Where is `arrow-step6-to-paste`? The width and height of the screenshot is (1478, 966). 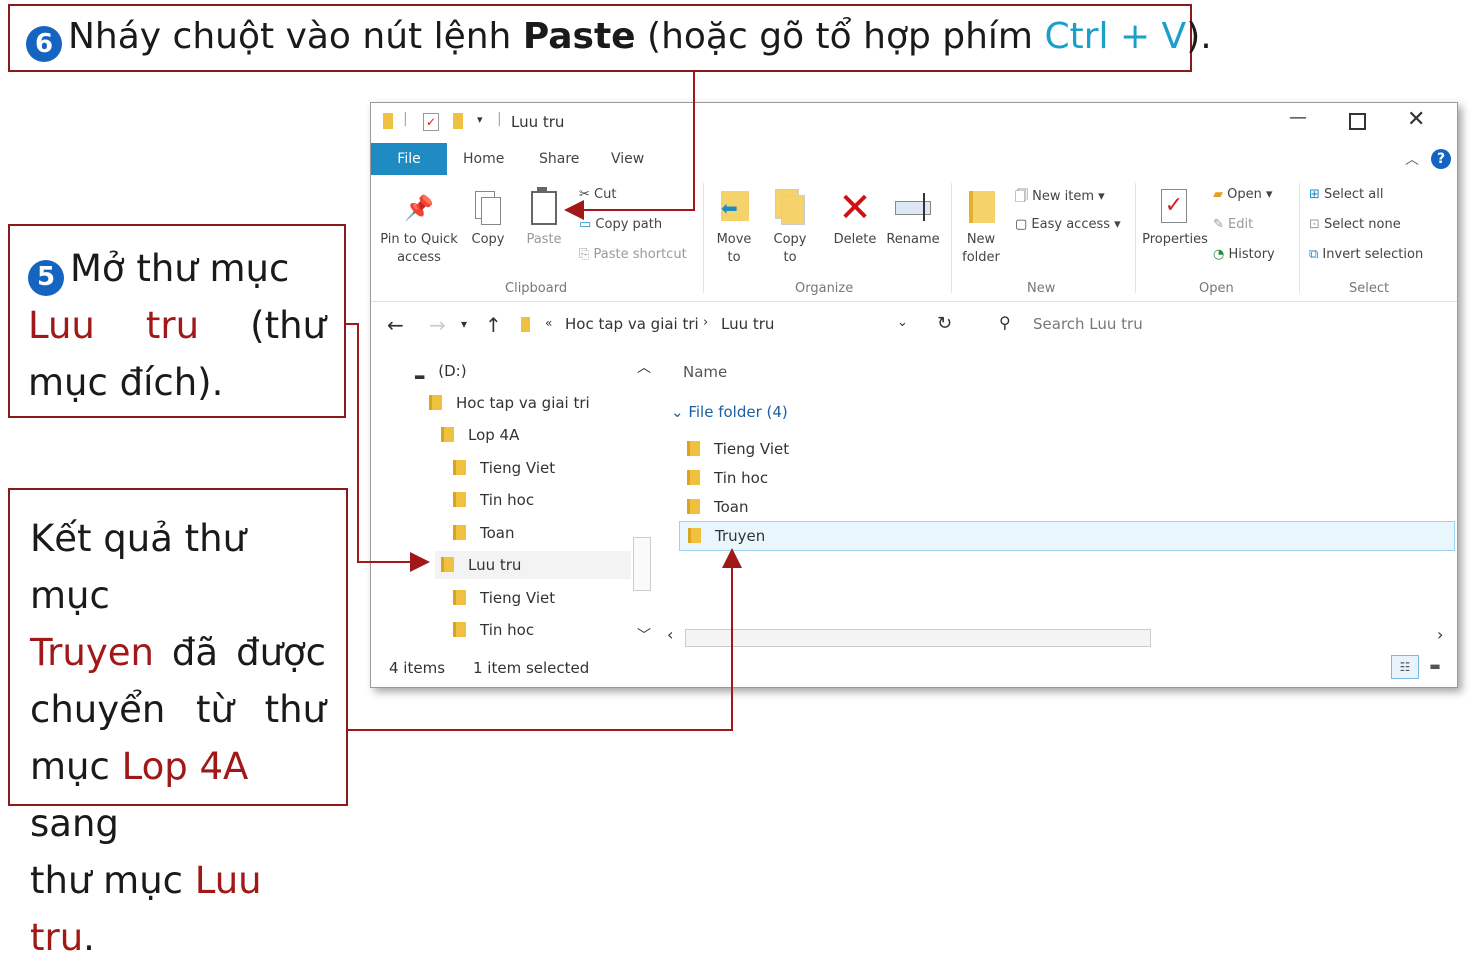
arrow-step6-to-paste is located at coordinates (629, 146).